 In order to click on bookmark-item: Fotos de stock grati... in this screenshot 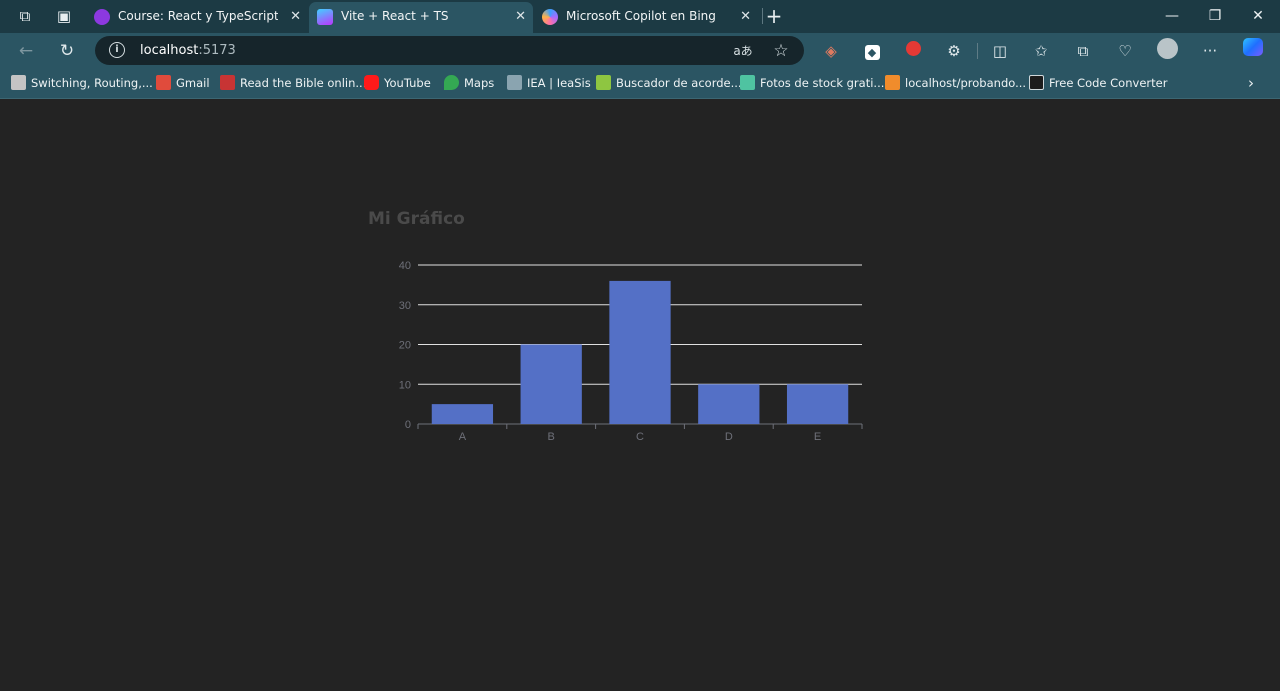, I will do `click(812, 83)`.